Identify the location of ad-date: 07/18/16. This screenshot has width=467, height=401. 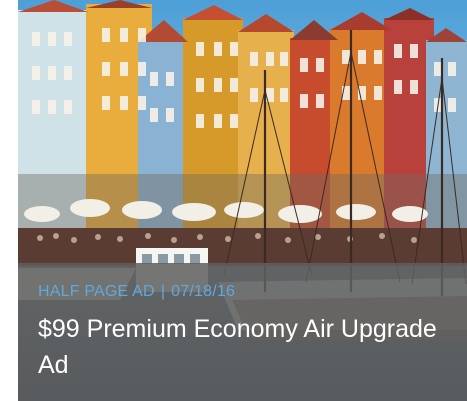
(203, 291).